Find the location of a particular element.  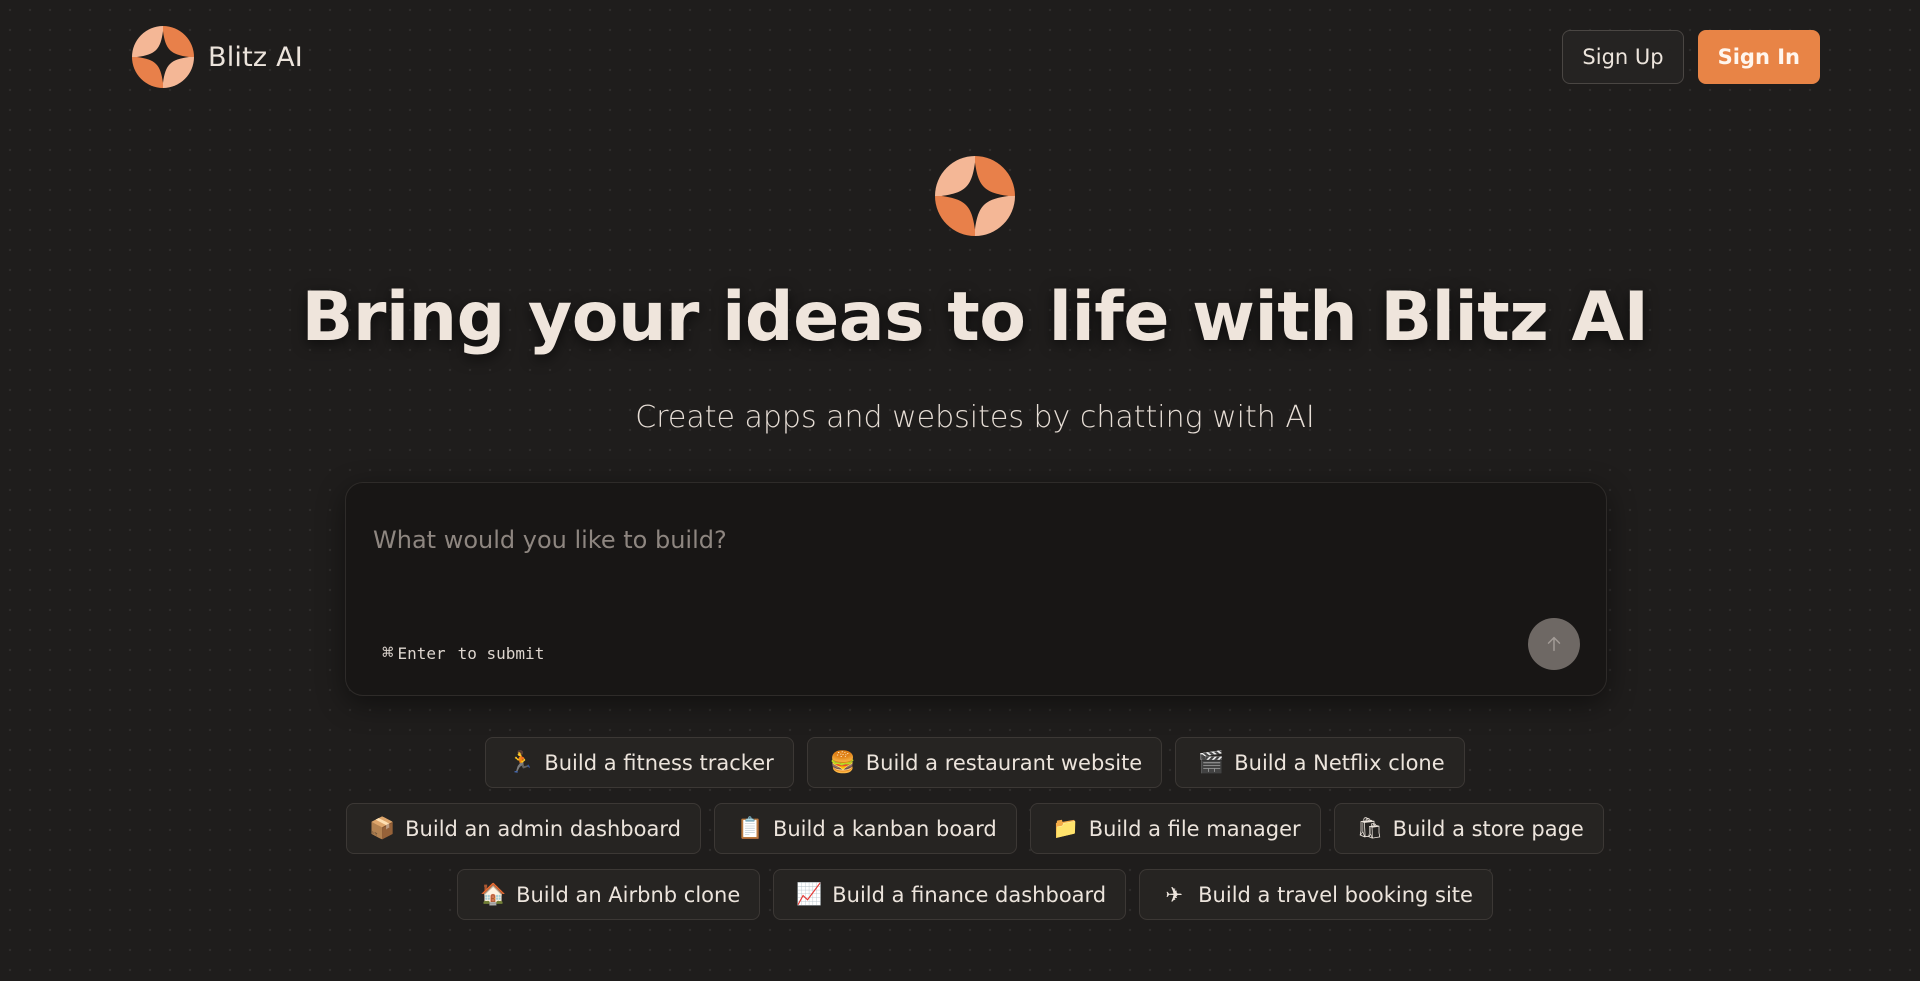

submit-button is located at coordinates (1554, 644).